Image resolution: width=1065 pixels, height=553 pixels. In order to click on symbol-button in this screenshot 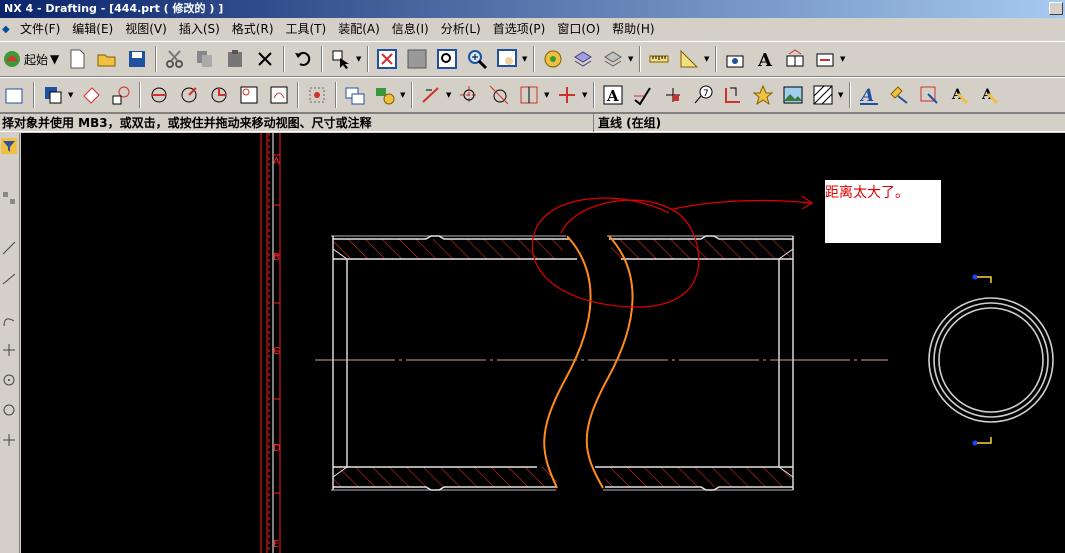, I will do `click(825, 59)`.